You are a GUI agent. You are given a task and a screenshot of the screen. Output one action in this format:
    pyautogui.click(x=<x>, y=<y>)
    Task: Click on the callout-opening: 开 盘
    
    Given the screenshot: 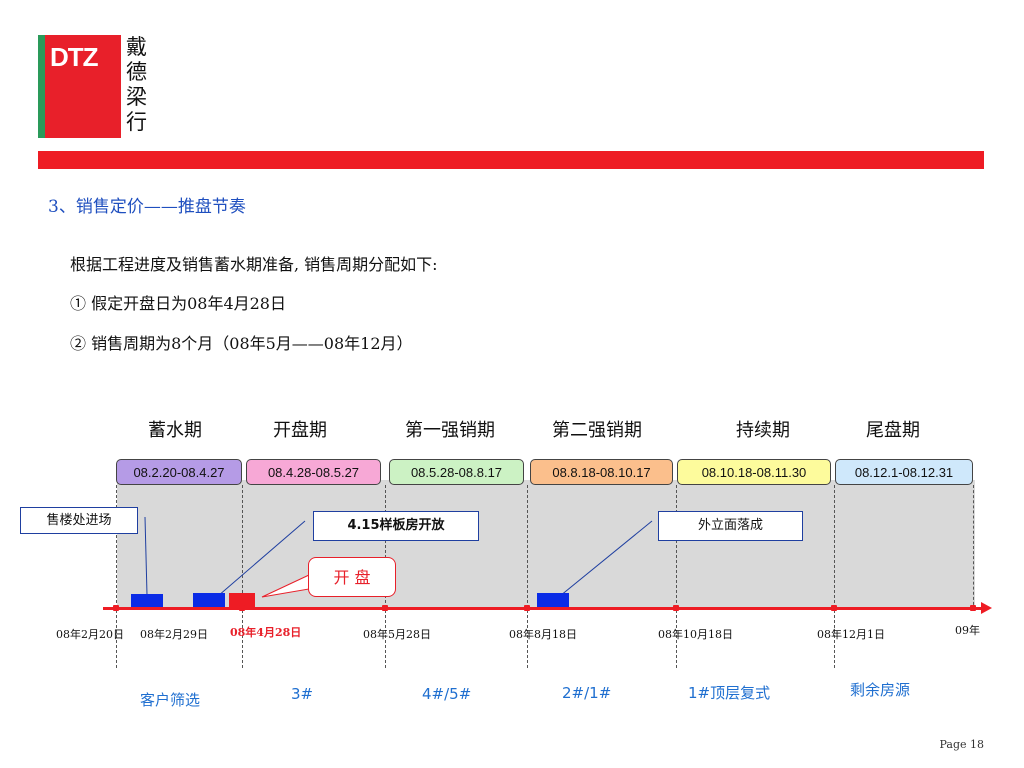 What is the action you would take?
    pyautogui.click(x=352, y=577)
    